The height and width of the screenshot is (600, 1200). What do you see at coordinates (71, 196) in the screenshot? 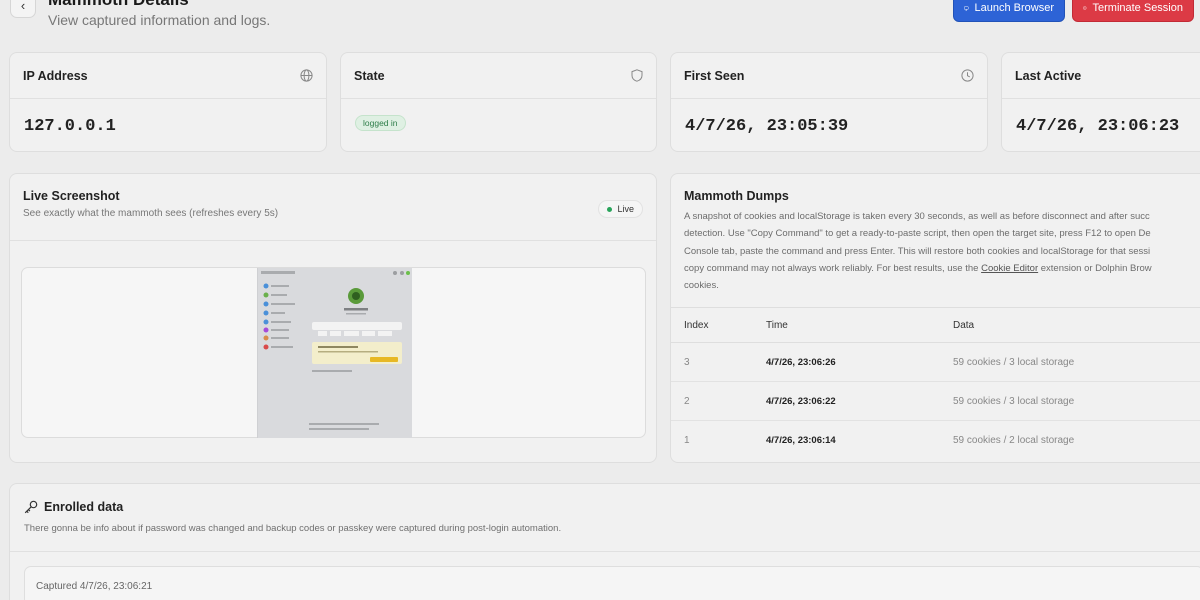
I see `live-screenshot-title: Live Screenshot` at bounding box center [71, 196].